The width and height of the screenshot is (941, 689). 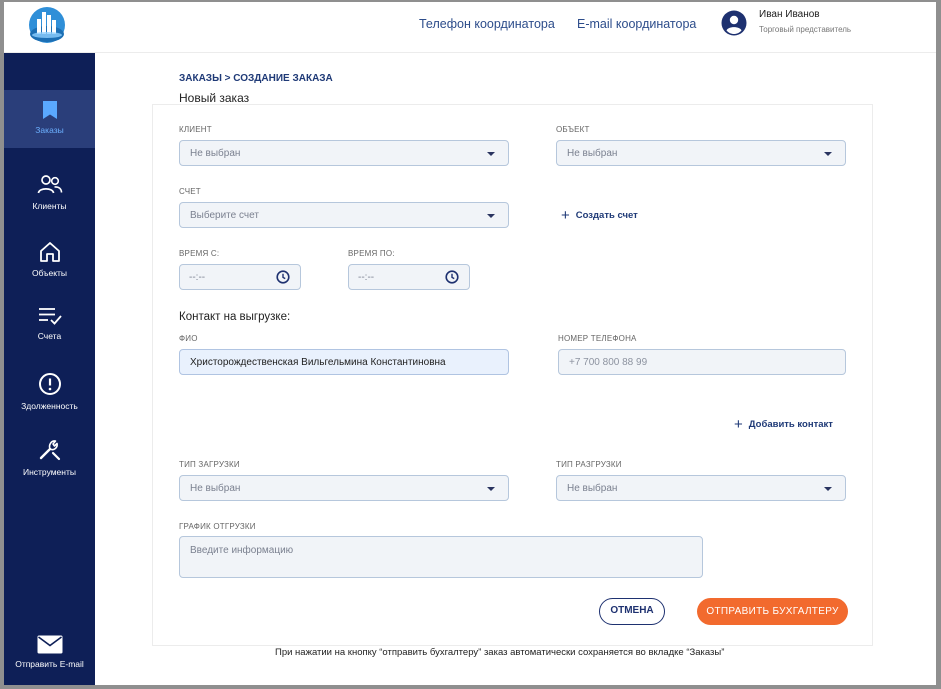 I want to click on sidebar-item-debt: Здолженность, so click(x=49, y=401).